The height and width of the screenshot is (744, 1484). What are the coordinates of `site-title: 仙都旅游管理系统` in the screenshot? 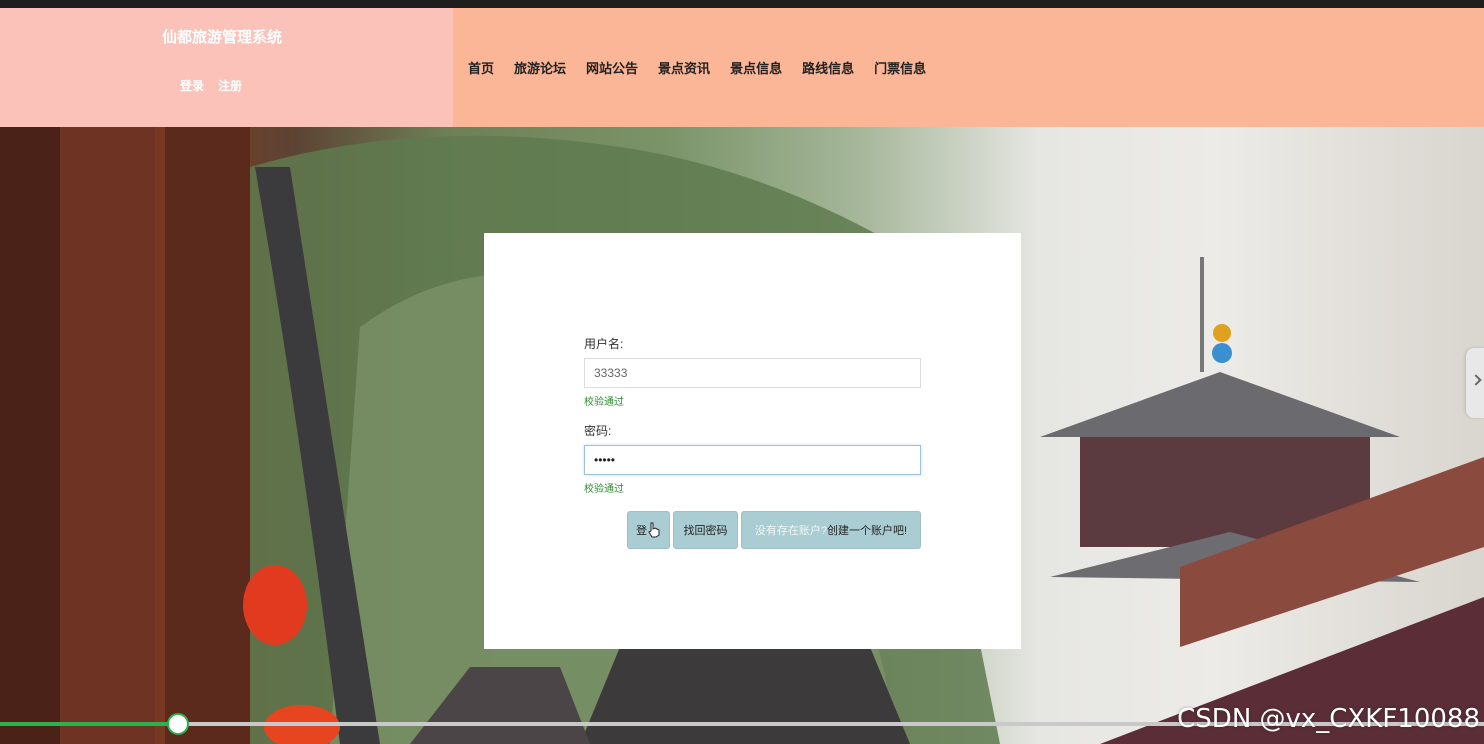 It's located at (222, 37).